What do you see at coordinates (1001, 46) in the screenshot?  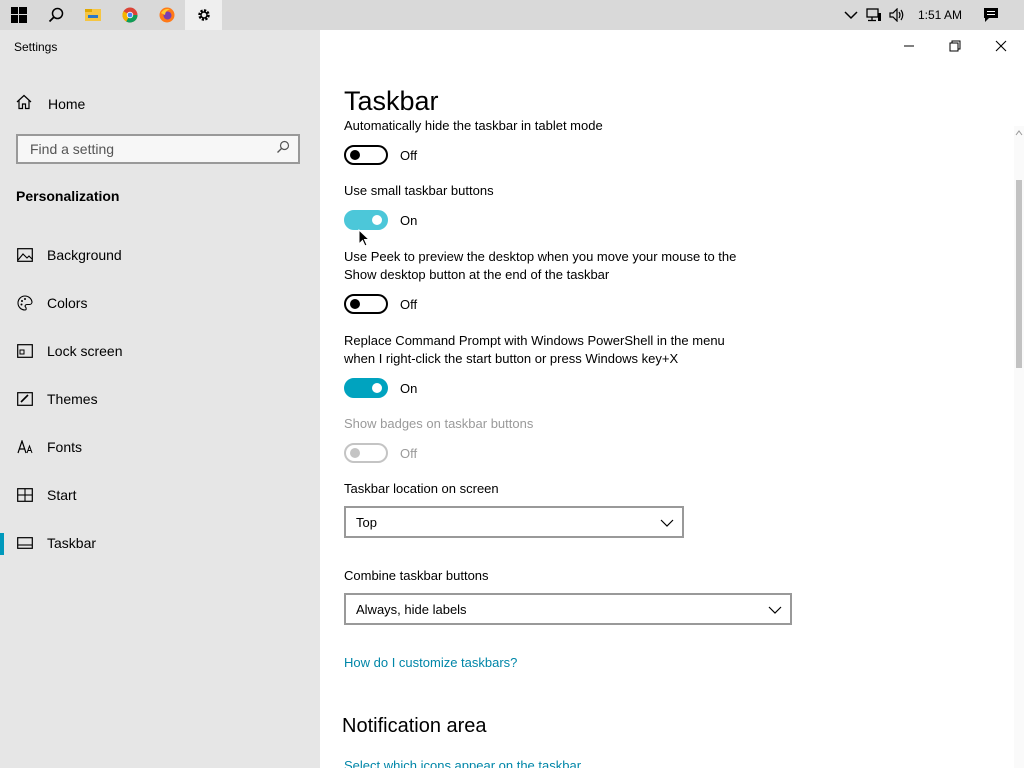 I see `close-button` at bounding box center [1001, 46].